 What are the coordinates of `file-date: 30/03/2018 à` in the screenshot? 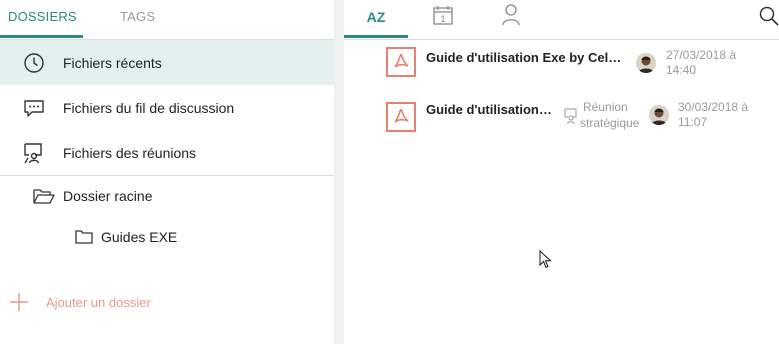 It's located at (713, 107).